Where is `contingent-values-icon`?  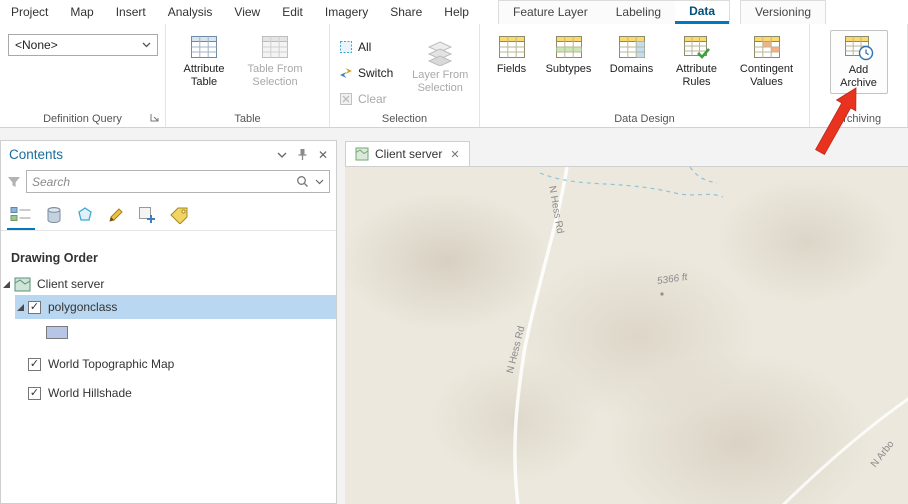 contingent-values-icon is located at coordinates (766, 47).